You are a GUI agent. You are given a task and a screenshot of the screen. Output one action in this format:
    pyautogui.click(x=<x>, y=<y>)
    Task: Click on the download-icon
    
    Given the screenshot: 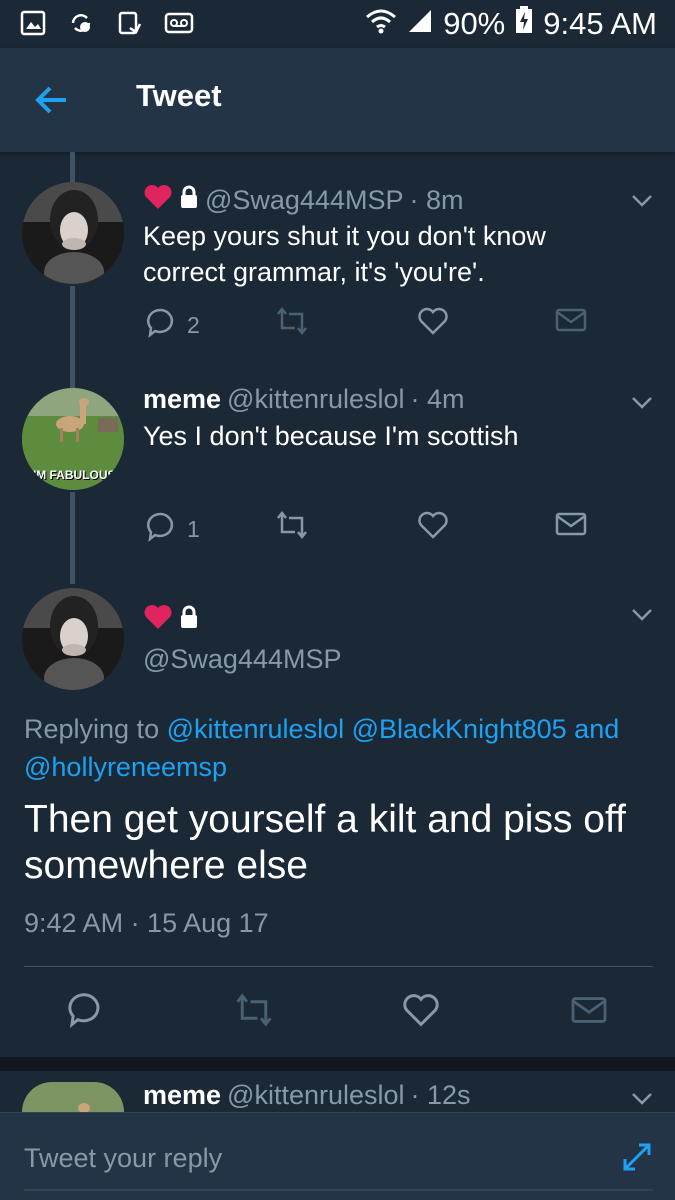 What is the action you would take?
    pyautogui.click(x=129, y=23)
    